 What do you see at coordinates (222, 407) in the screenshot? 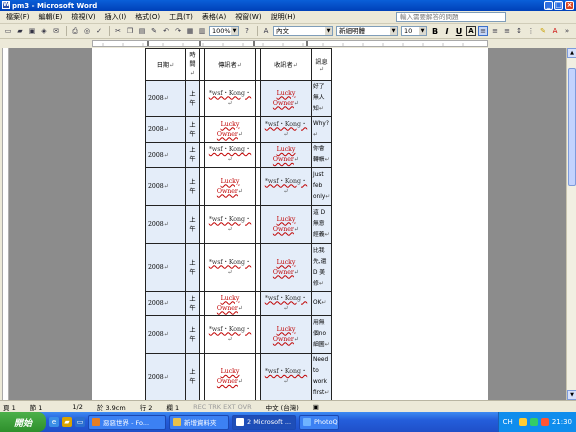
I see `status-modes: REC TRK EXT OVR` at bounding box center [222, 407].